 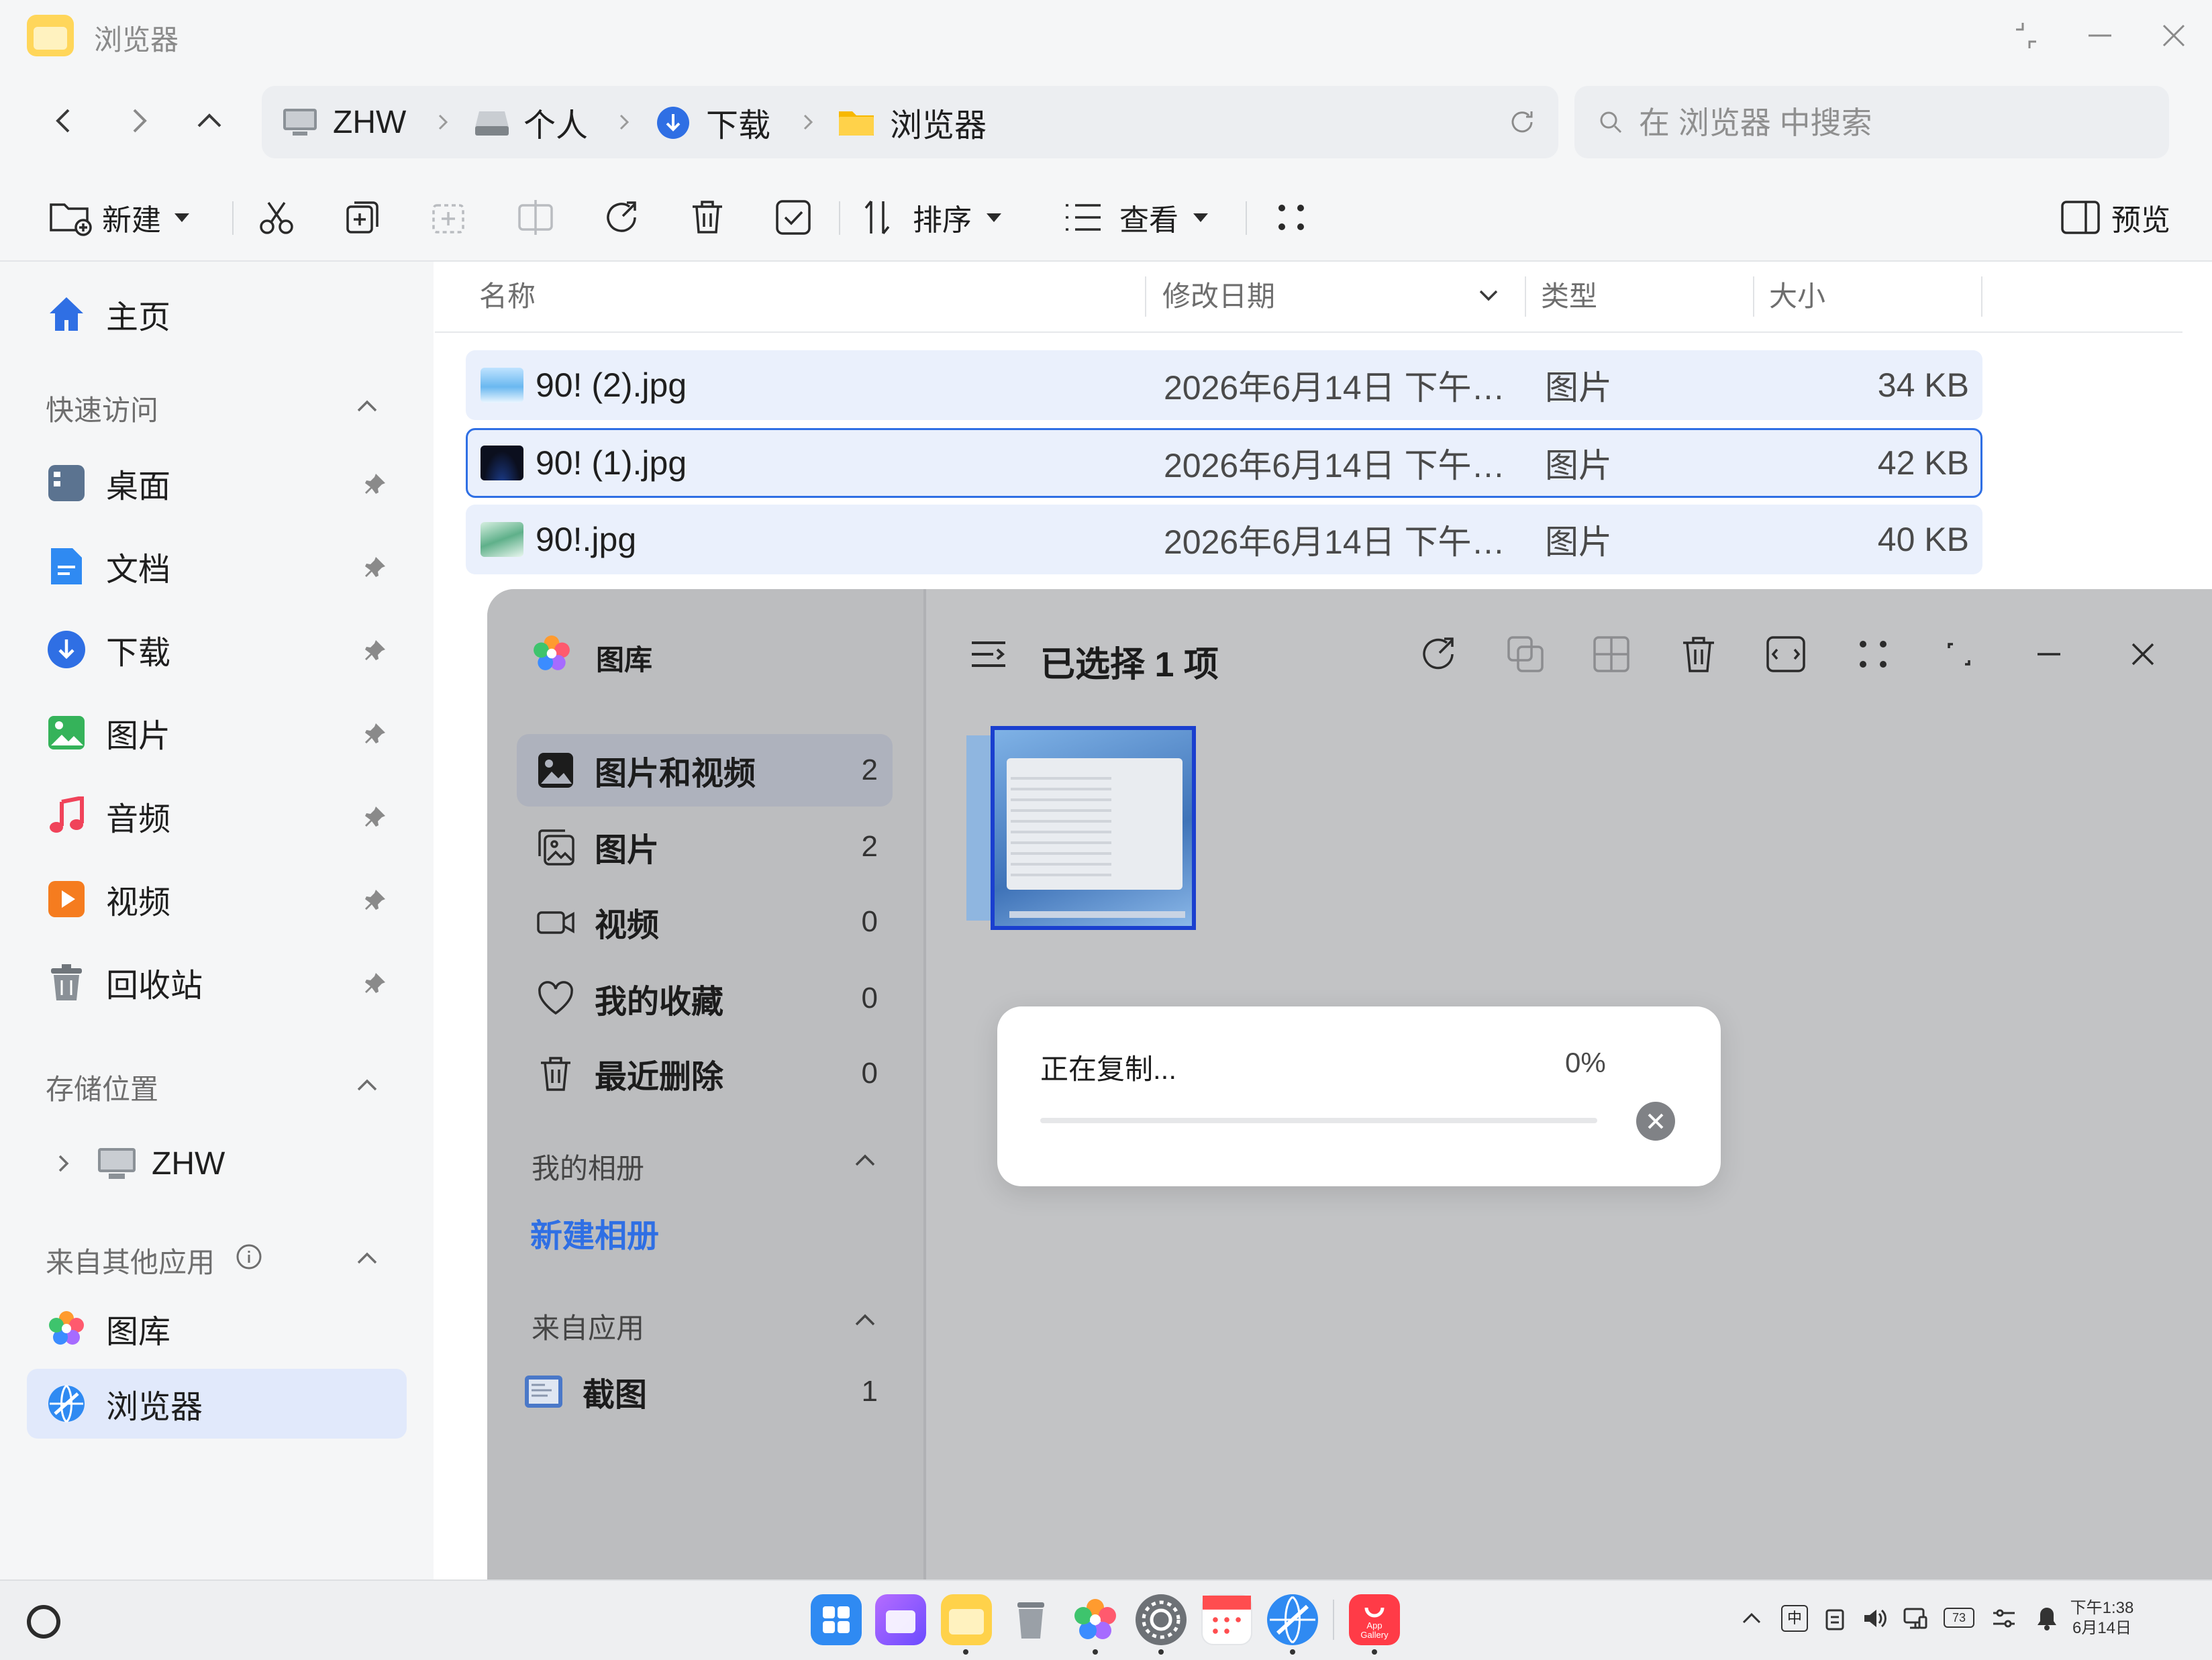 I want to click on gallery-item-videos: 视频 0, so click(x=705, y=922).